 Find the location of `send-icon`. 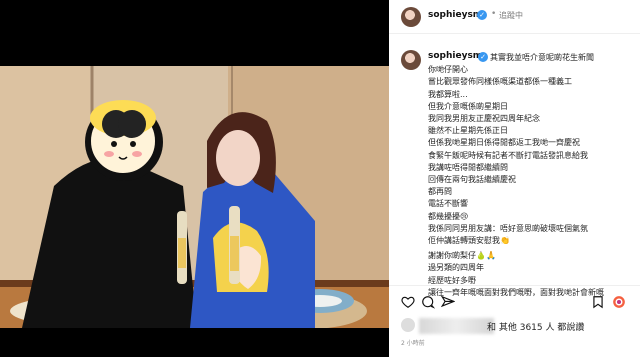

send-icon is located at coordinates (448, 302).